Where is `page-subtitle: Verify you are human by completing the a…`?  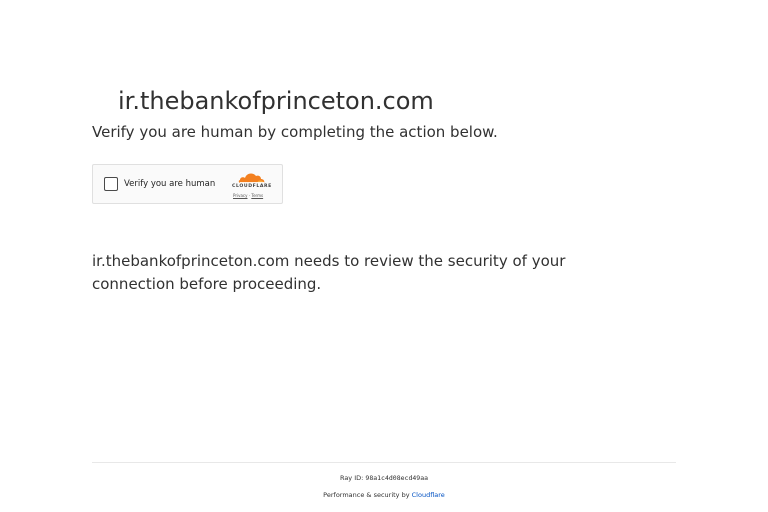 page-subtitle: Verify you are human by completing the a… is located at coordinates (295, 132).